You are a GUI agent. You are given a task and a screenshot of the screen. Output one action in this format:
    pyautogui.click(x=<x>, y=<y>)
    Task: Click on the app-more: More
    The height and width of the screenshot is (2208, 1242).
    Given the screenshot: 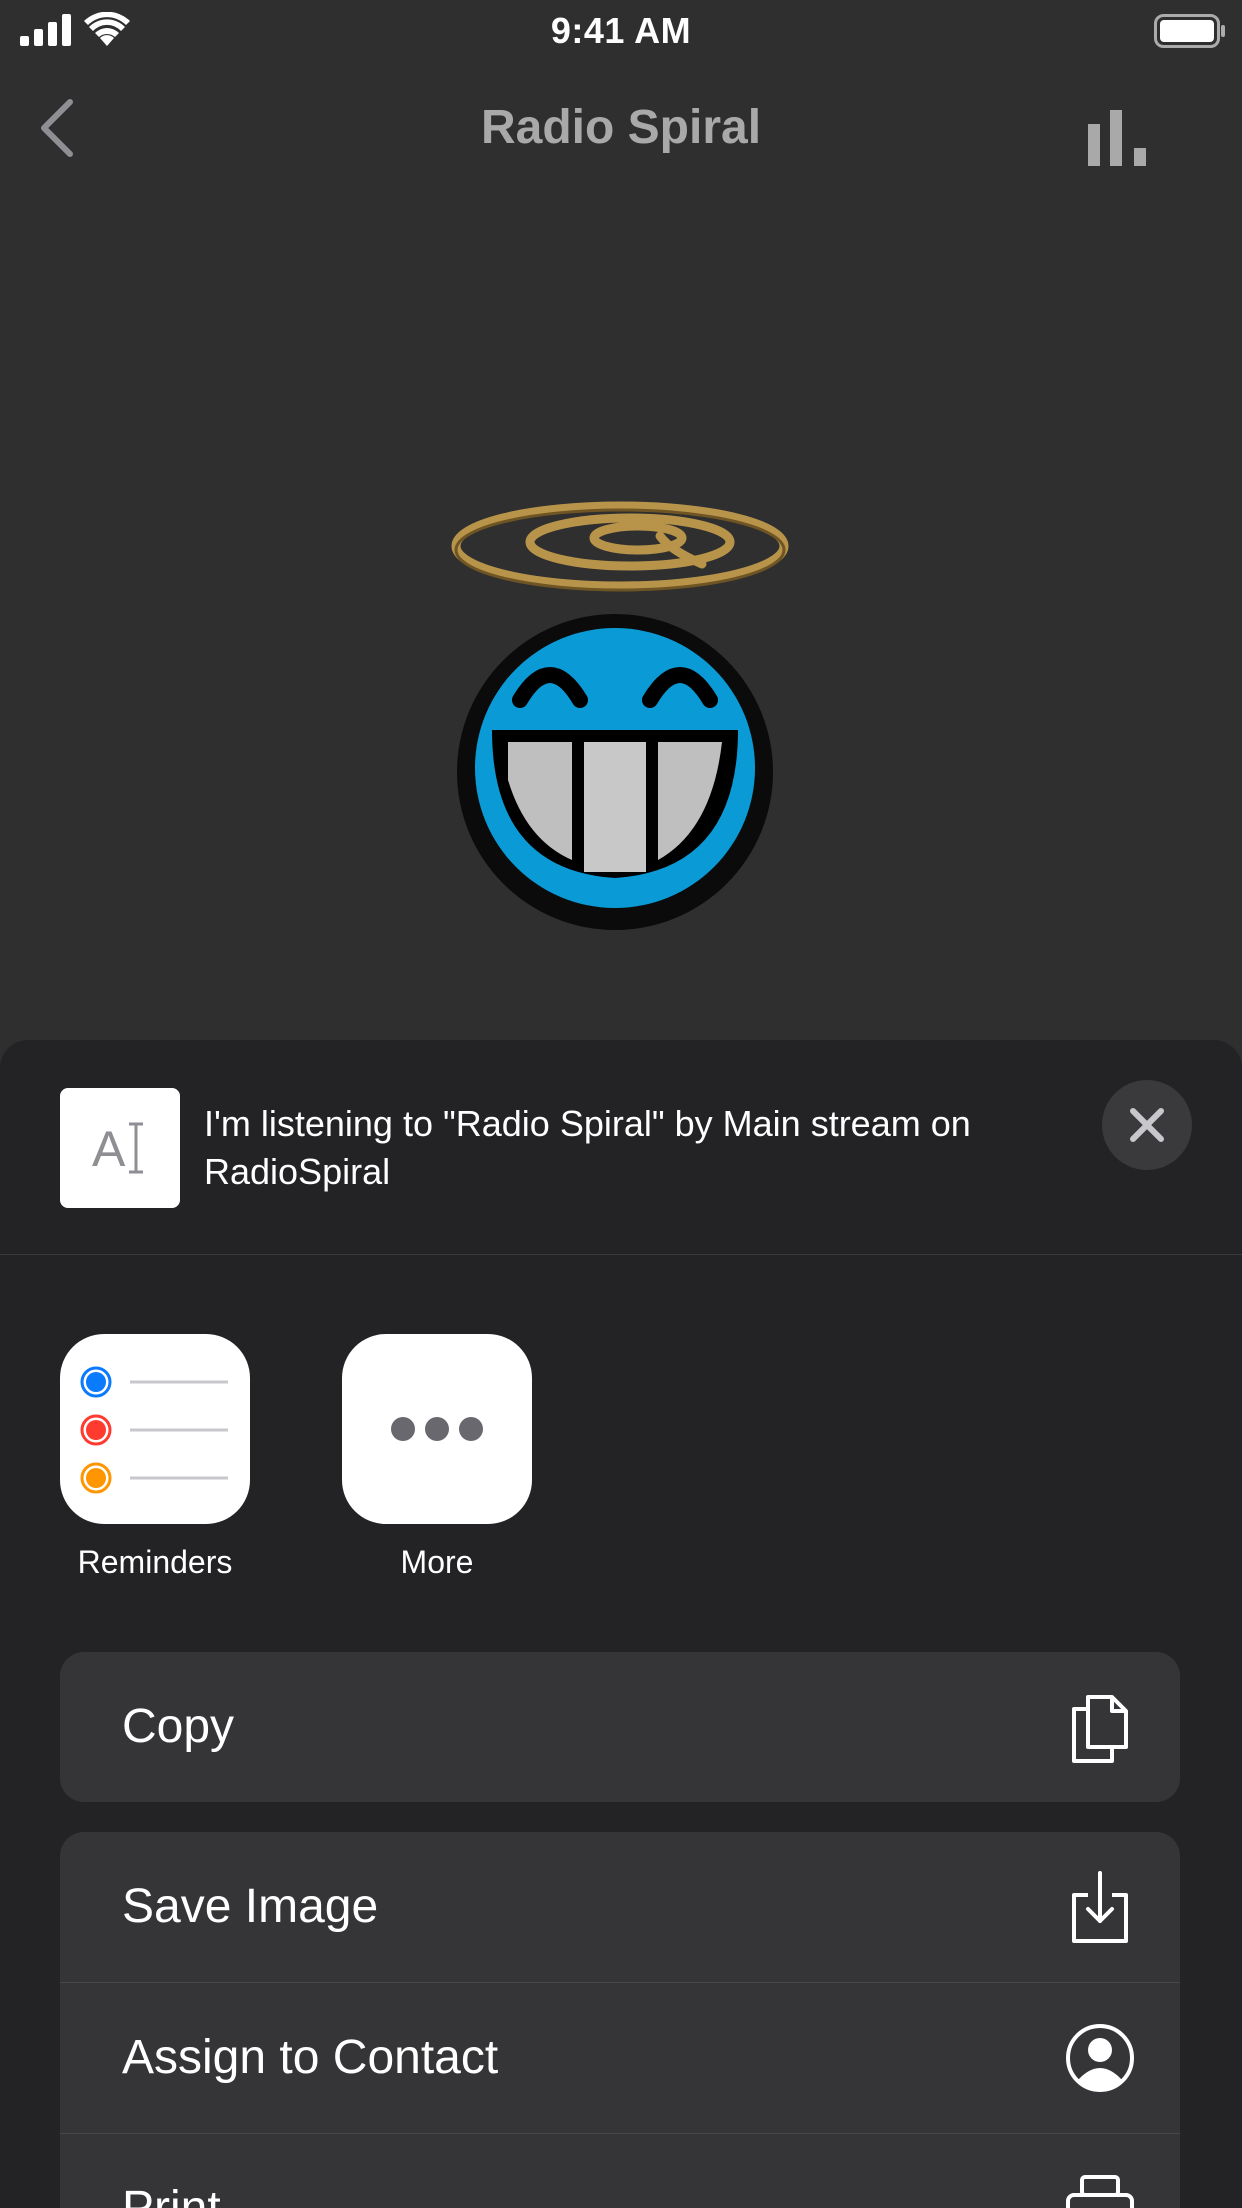 What is the action you would take?
    pyautogui.click(x=437, y=1457)
    